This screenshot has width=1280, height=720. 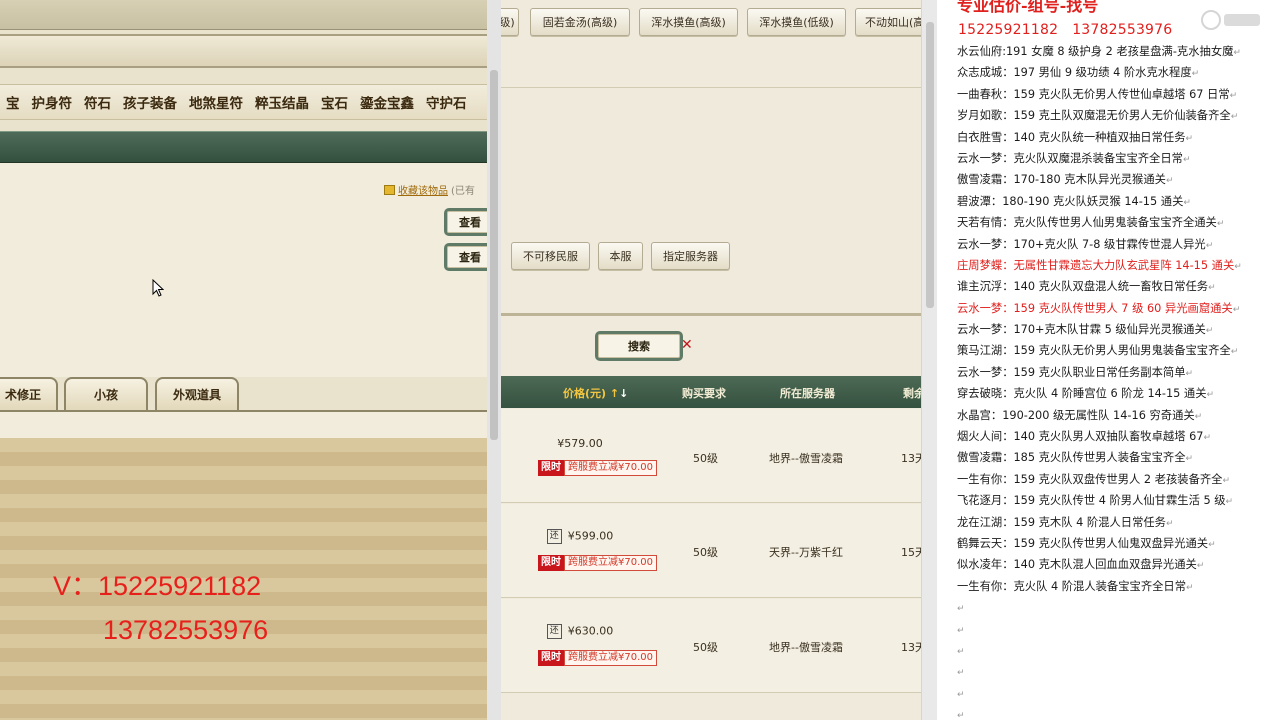 What do you see at coordinates (1076, 415) in the screenshot?
I see `doc-line-text: 水晶宫：190-200 级无属性队 14-16 穷奇通关` at bounding box center [1076, 415].